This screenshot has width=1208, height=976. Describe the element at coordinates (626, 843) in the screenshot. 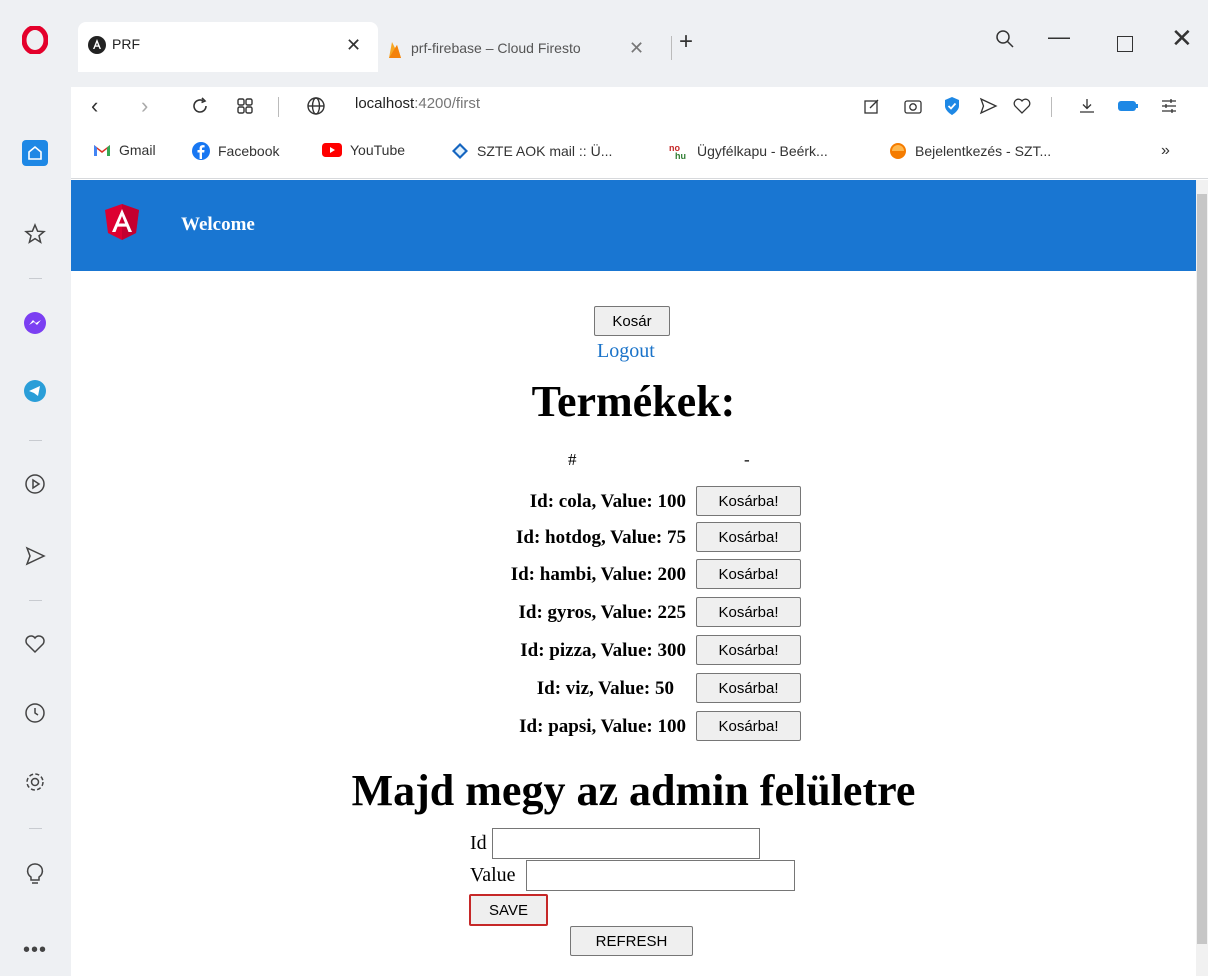

I see `id-input` at that location.